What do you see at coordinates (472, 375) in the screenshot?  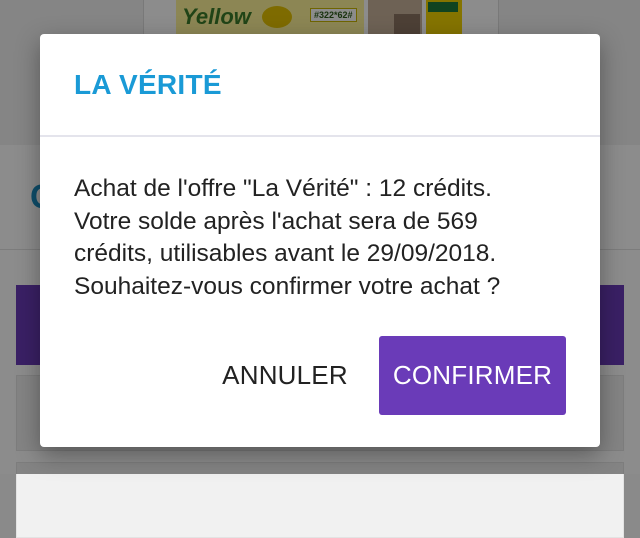 I see `confirm-button: CONFIRMER` at bounding box center [472, 375].